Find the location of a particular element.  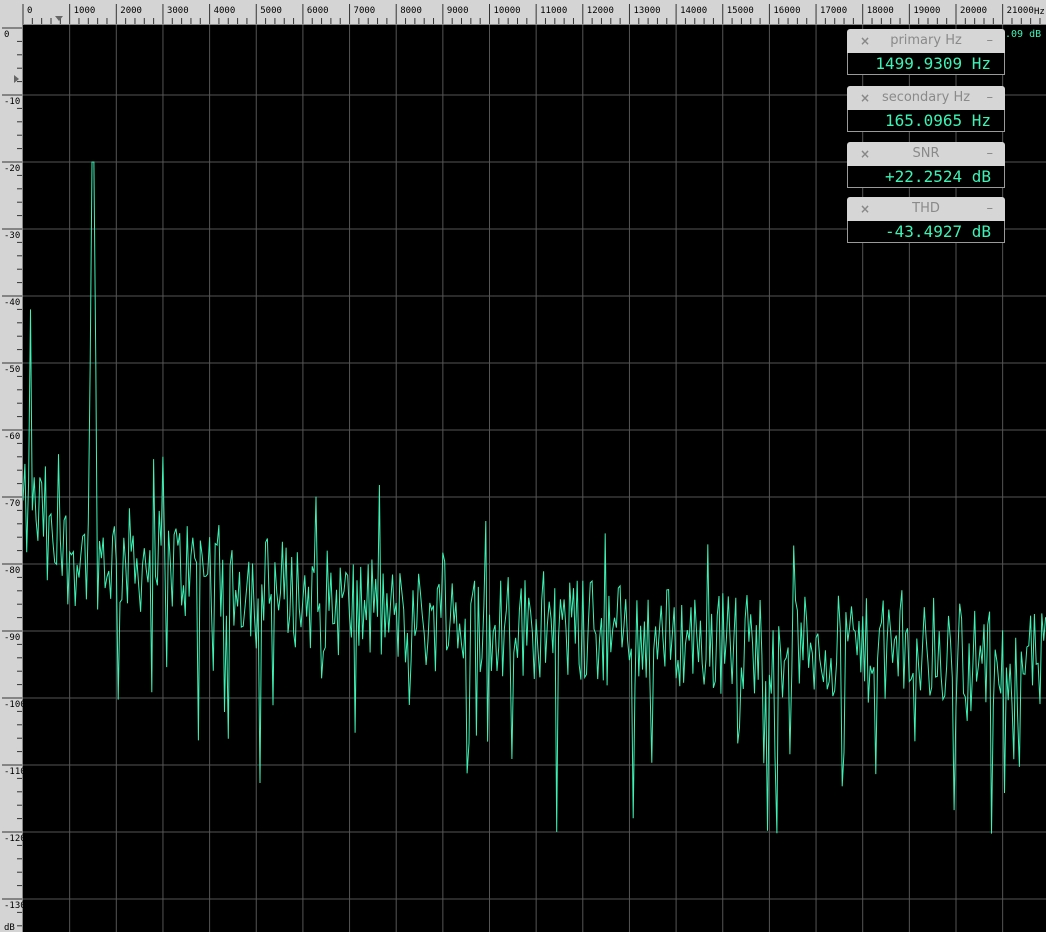

meter-snr: × SNR – +22.2524 dB is located at coordinates (926, 166).